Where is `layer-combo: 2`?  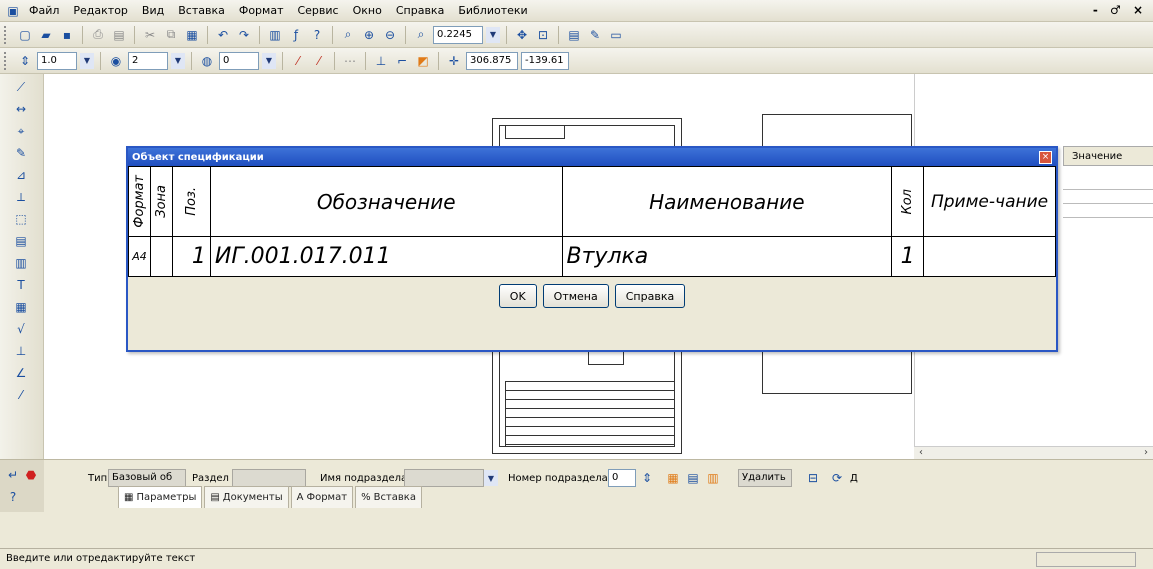 layer-combo: 2 is located at coordinates (148, 60).